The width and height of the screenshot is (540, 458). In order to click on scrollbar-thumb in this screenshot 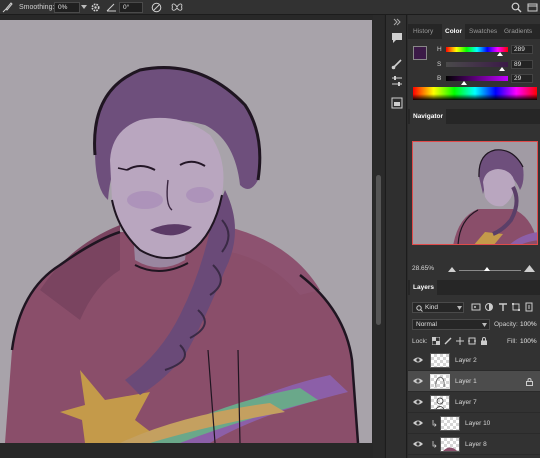, I will do `click(378, 250)`.